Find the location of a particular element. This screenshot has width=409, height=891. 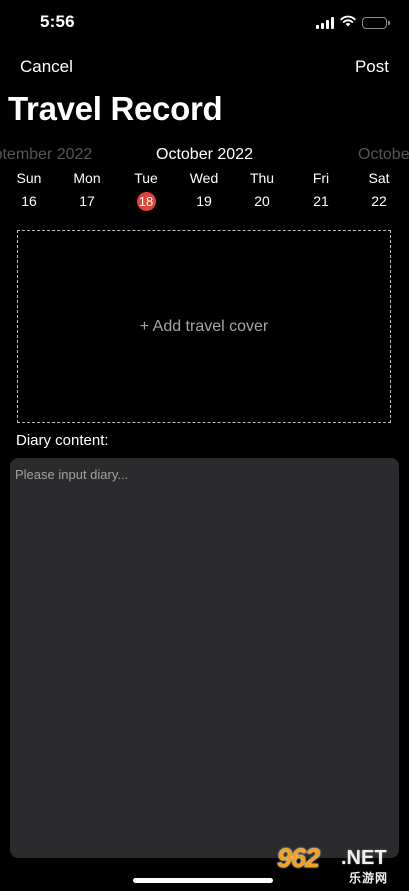

watermark-number: 962 is located at coordinates (298, 858).